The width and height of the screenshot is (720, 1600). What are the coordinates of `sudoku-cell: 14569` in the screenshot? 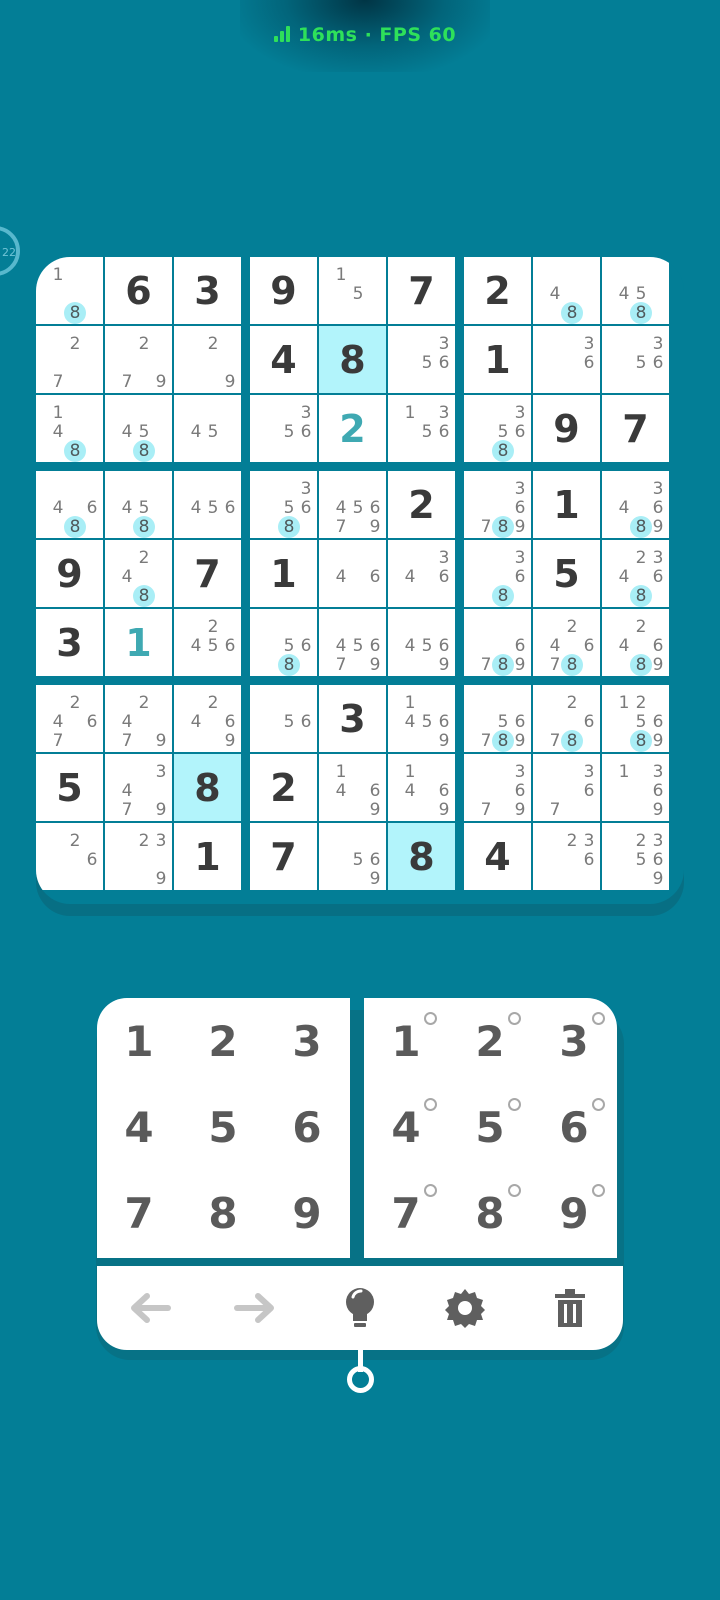 It's located at (421, 718).